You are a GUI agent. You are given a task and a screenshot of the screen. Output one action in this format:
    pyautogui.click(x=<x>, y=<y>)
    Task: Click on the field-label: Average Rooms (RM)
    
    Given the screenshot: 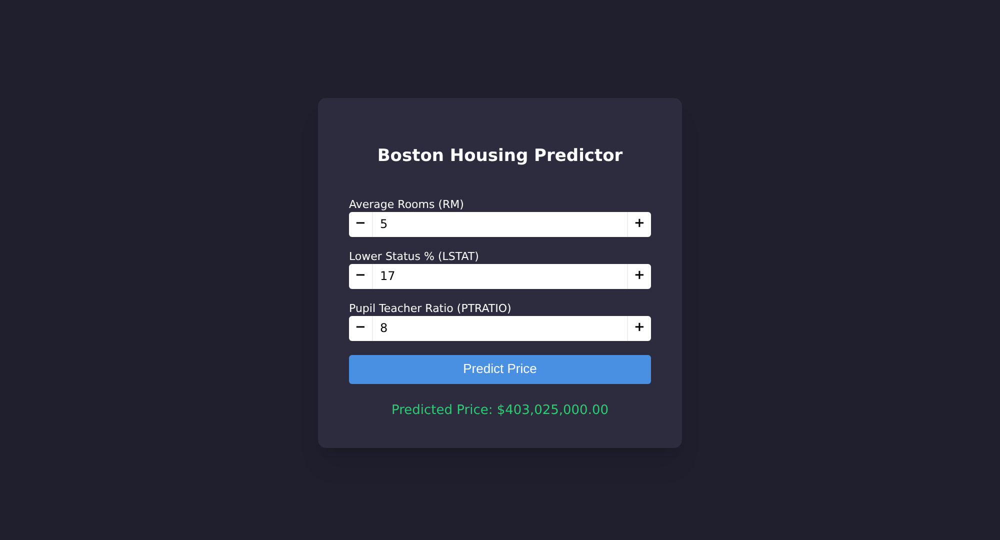 What is the action you would take?
    pyautogui.click(x=407, y=205)
    